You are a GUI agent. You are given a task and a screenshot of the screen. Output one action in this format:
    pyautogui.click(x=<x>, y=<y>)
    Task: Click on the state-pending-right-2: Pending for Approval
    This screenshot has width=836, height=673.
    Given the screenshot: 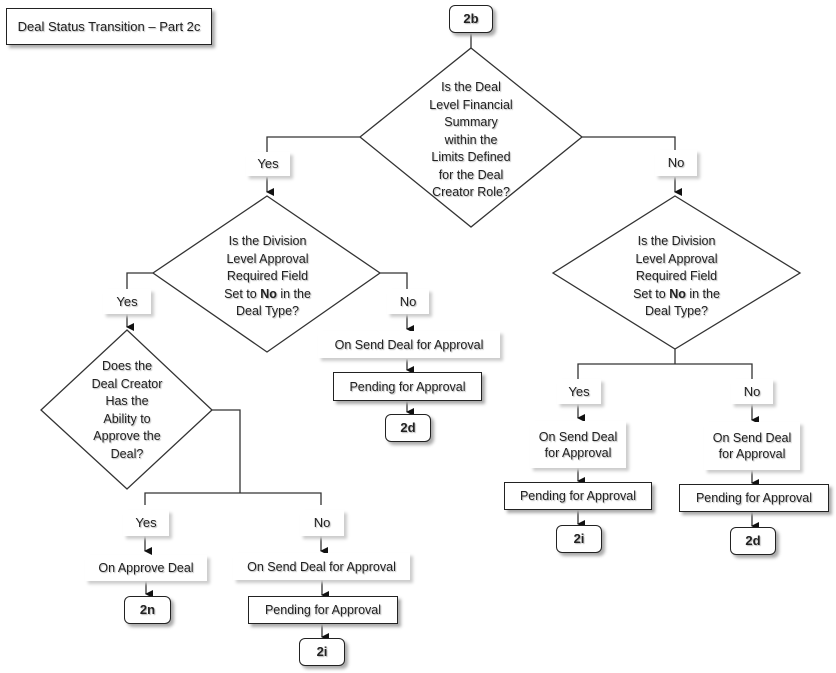 What is the action you would take?
    pyautogui.click(x=754, y=498)
    